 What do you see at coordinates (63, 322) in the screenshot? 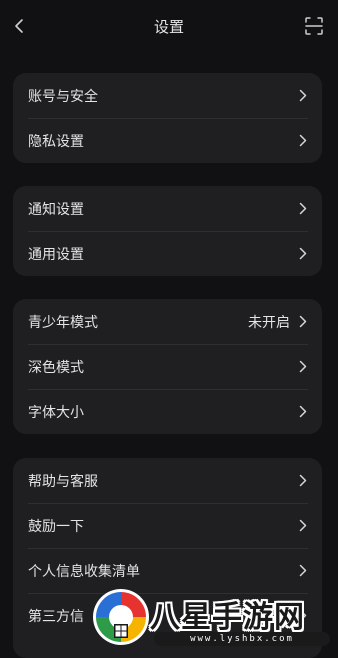
I see `settings-item-label: 青少年模式` at bounding box center [63, 322].